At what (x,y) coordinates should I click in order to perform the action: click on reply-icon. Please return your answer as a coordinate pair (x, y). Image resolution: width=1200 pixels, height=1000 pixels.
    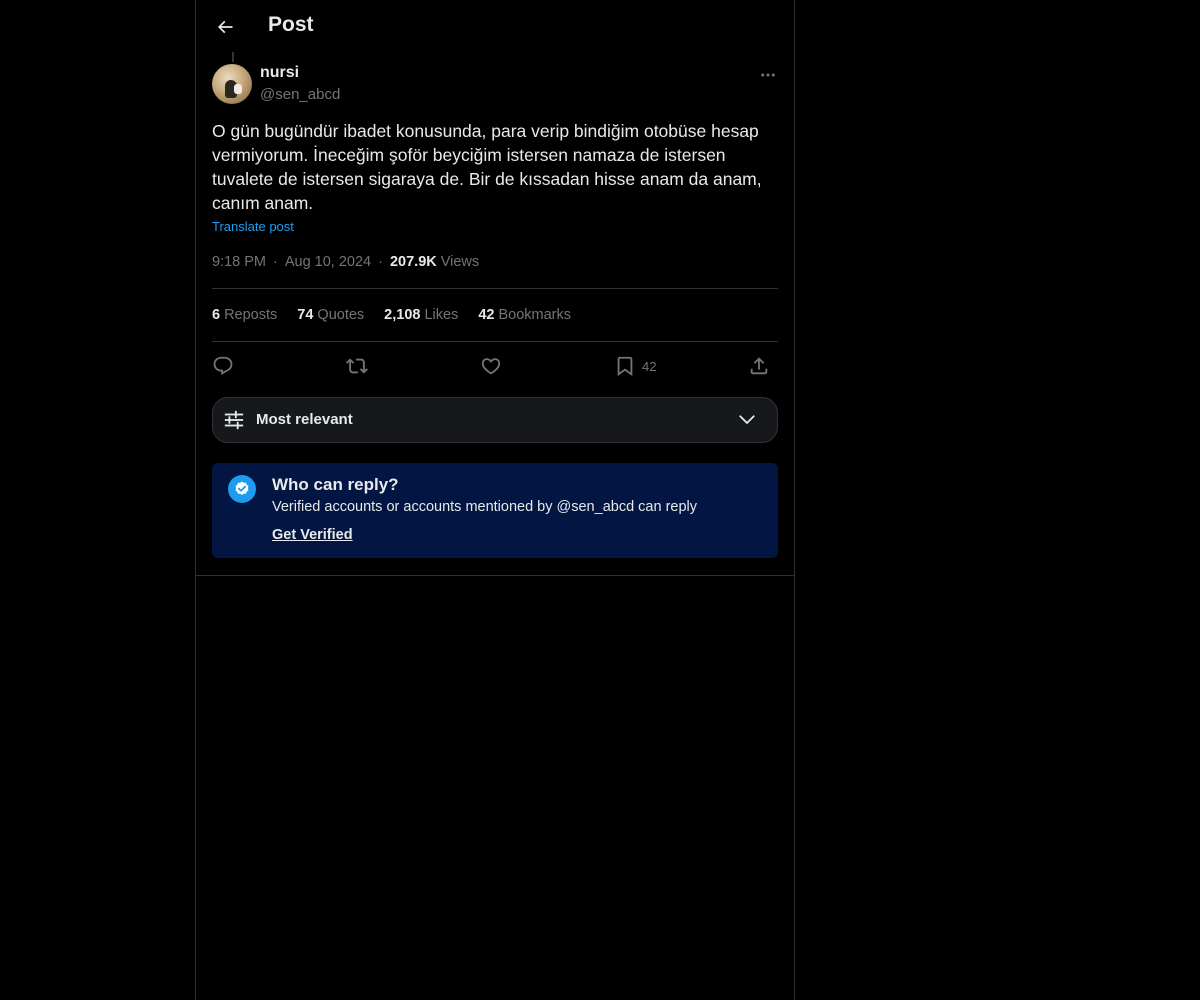
    Looking at the image, I should click on (223, 365).